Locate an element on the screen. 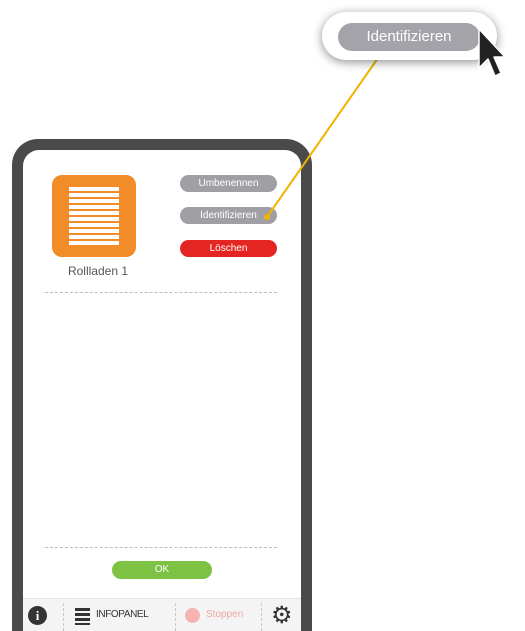  identify-callout: Identifizieren is located at coordinates (409, 36).